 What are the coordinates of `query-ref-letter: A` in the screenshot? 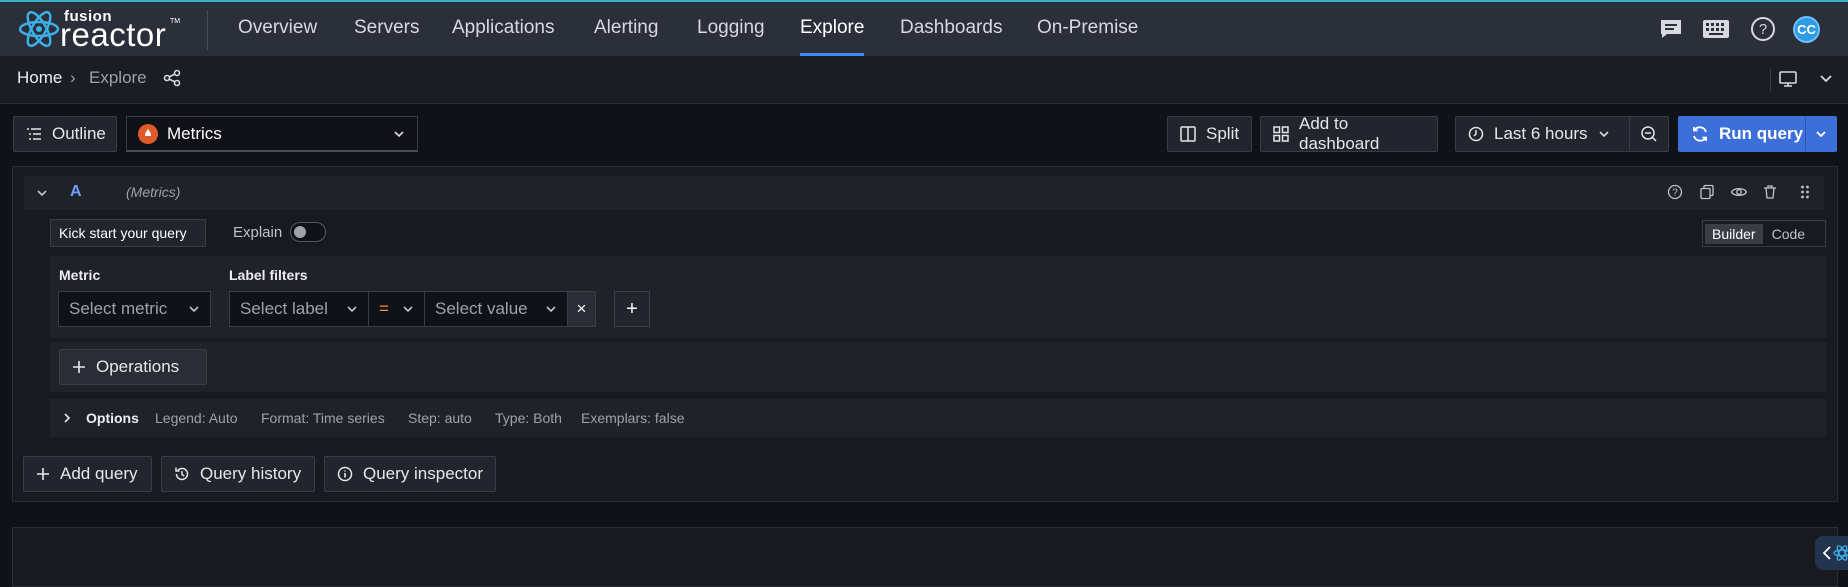 It's located at (76, 192).